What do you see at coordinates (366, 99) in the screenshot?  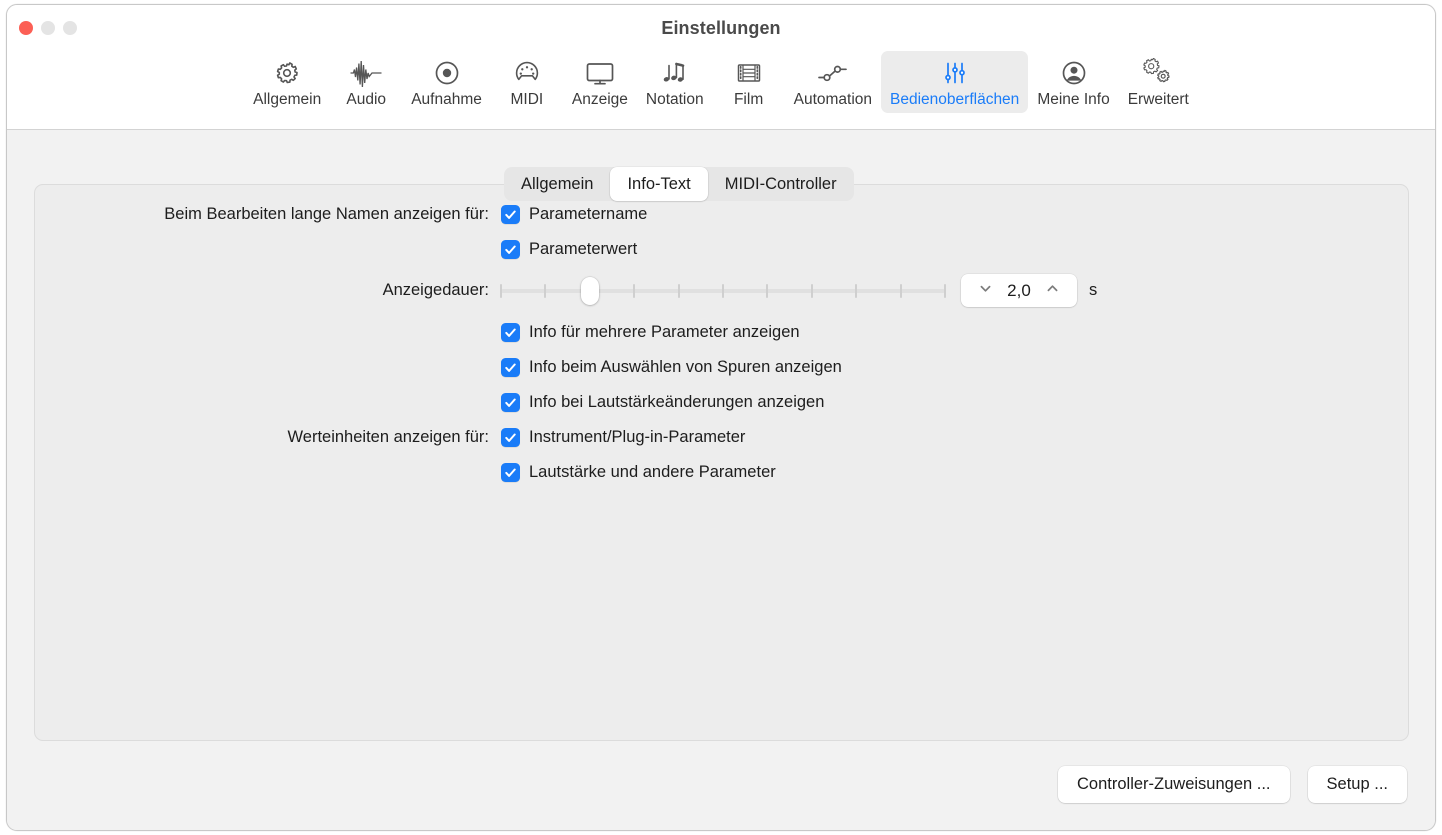 I see `toolbar-item-label: Audio` at bounding box center [366, 99].